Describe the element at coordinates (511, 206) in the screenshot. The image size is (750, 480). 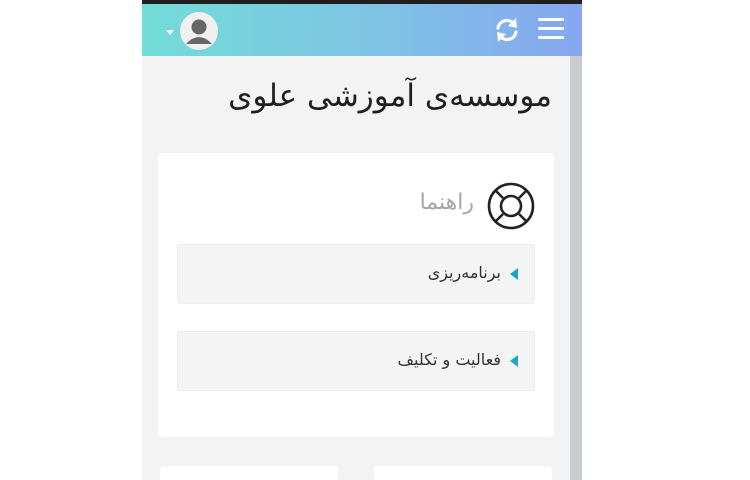
I see `lifebuoy-icon` at that location.